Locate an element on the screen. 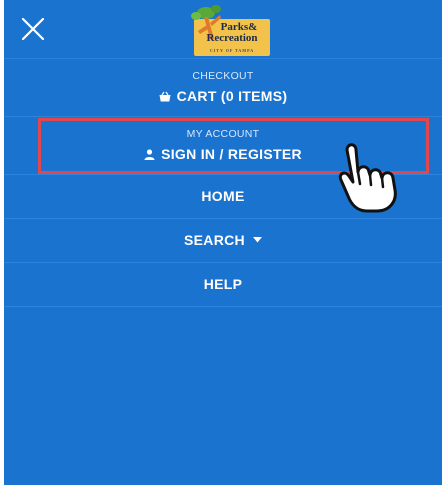  search-label: SEARCH is located at coordinates (214, 240).